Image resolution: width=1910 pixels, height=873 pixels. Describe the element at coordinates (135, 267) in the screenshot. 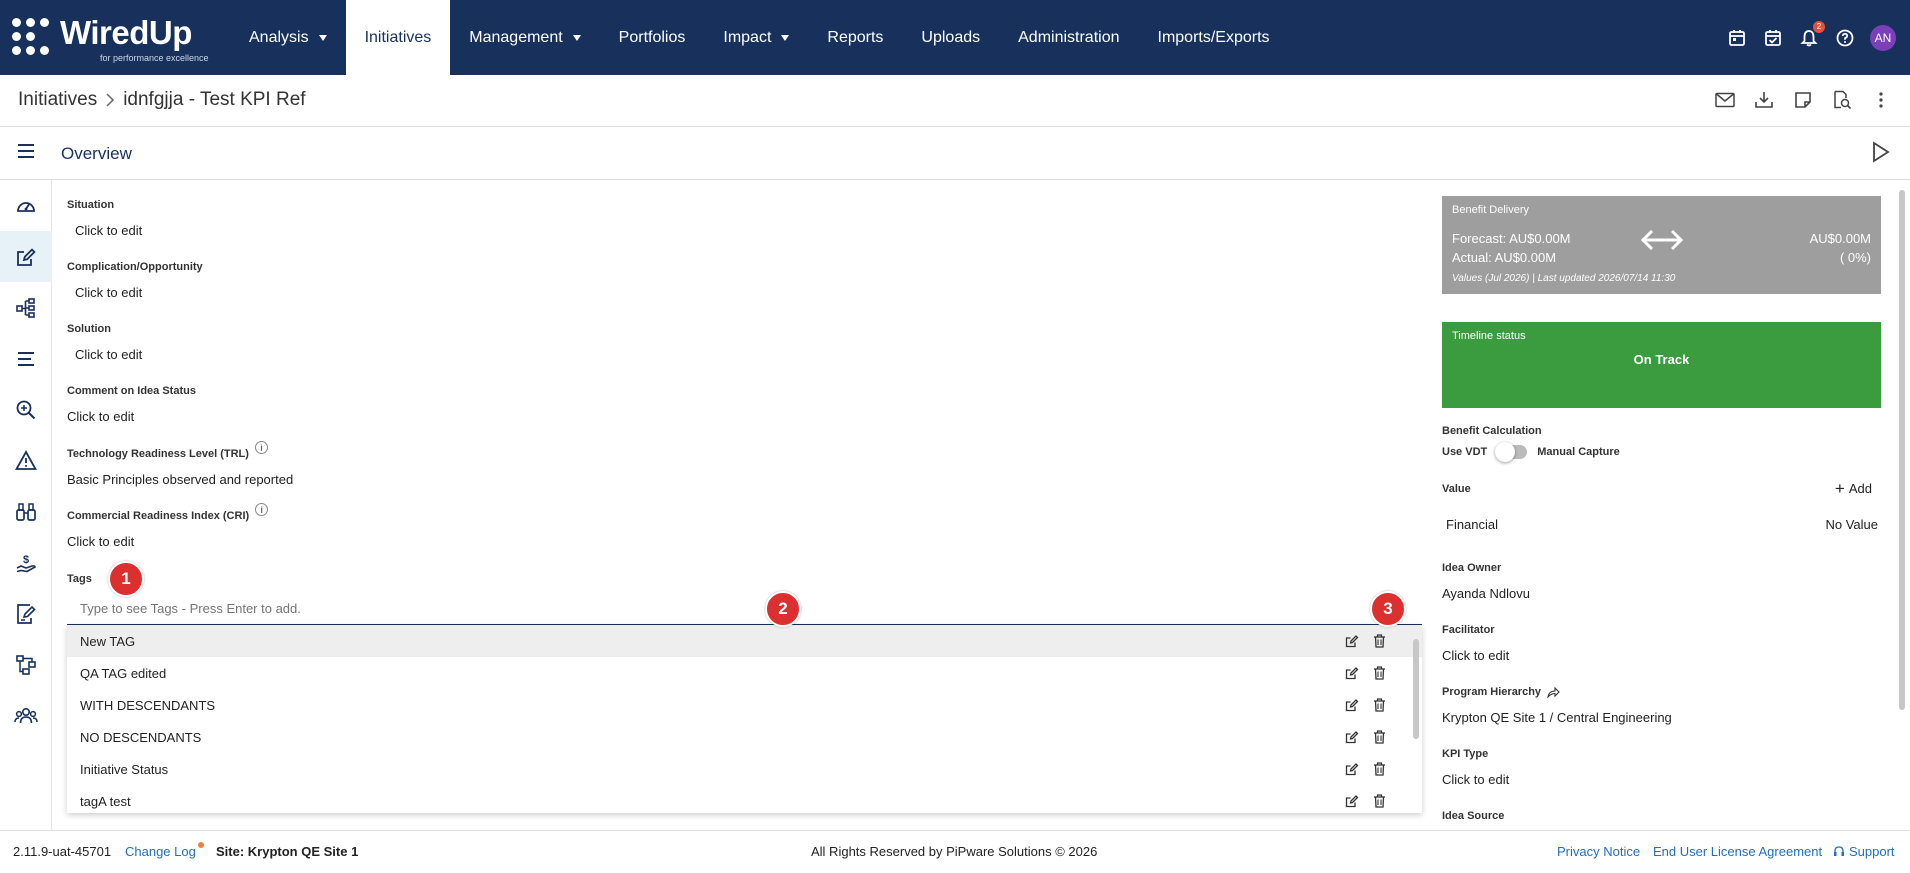

I see `complication-label: Complication/Opportunity` at that location.